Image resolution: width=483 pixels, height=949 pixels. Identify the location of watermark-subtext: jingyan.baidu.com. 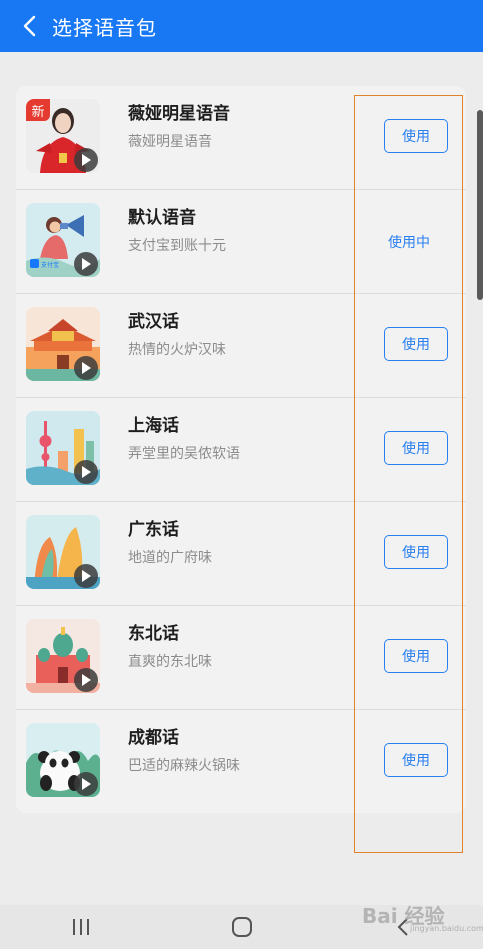
(446, 928).